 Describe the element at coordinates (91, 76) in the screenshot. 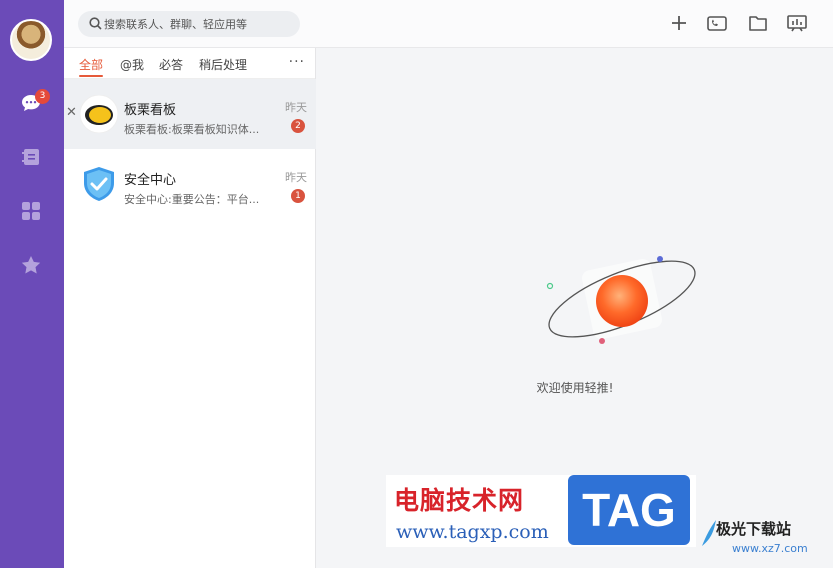

I see `active-tab-indicator` at that location.